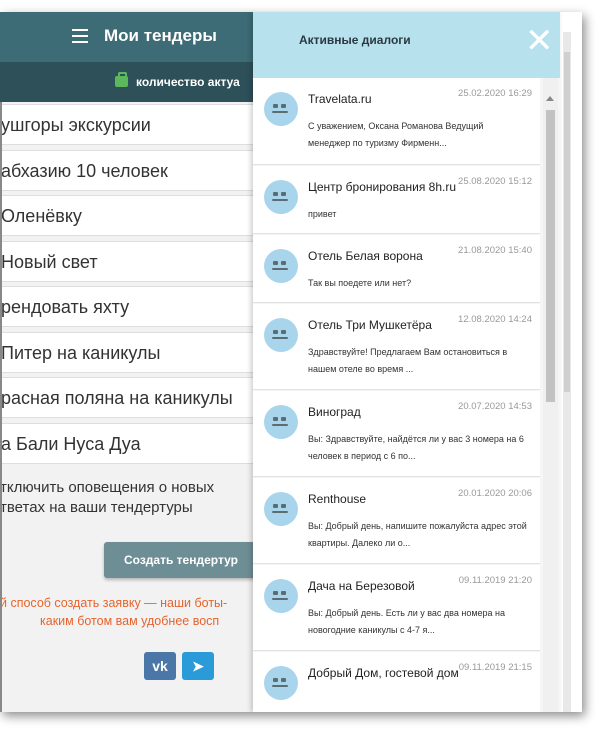 This screenshot has width=596, height=730. Describe the element at coordinates (495, 667) in the screenshot. I see `dialog-date: 09.11.2019 21:15` at that location.